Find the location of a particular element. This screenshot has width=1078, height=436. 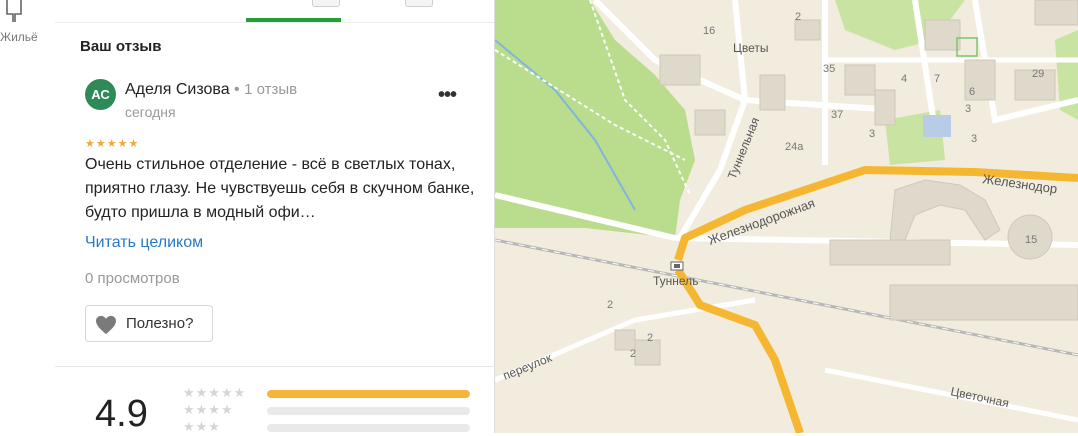

helpful-button: Полезно? is located at coordinates (149, 323).